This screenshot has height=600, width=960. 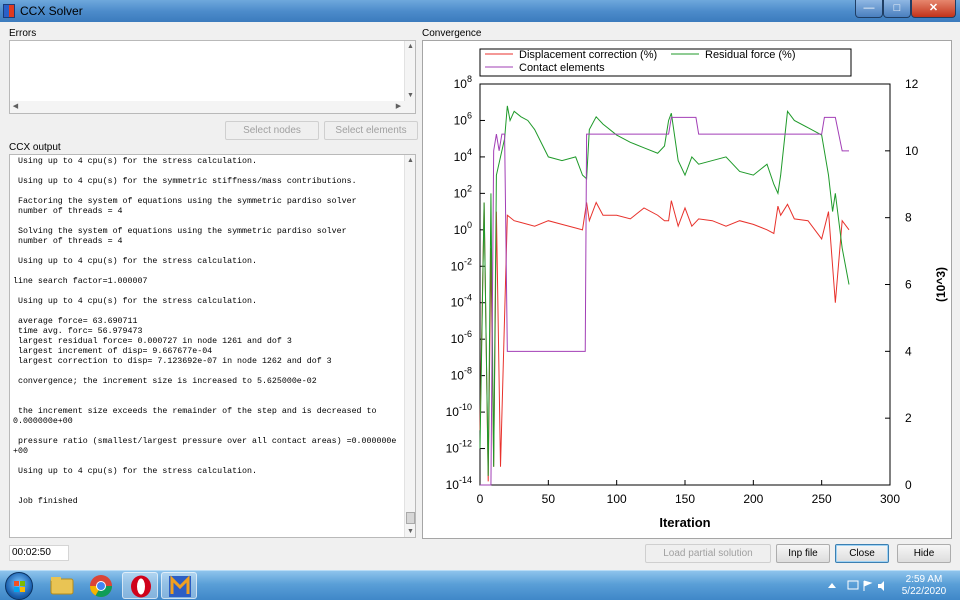 I want to click on clock-time: 2:59 AM, so click(x=924, y=579).